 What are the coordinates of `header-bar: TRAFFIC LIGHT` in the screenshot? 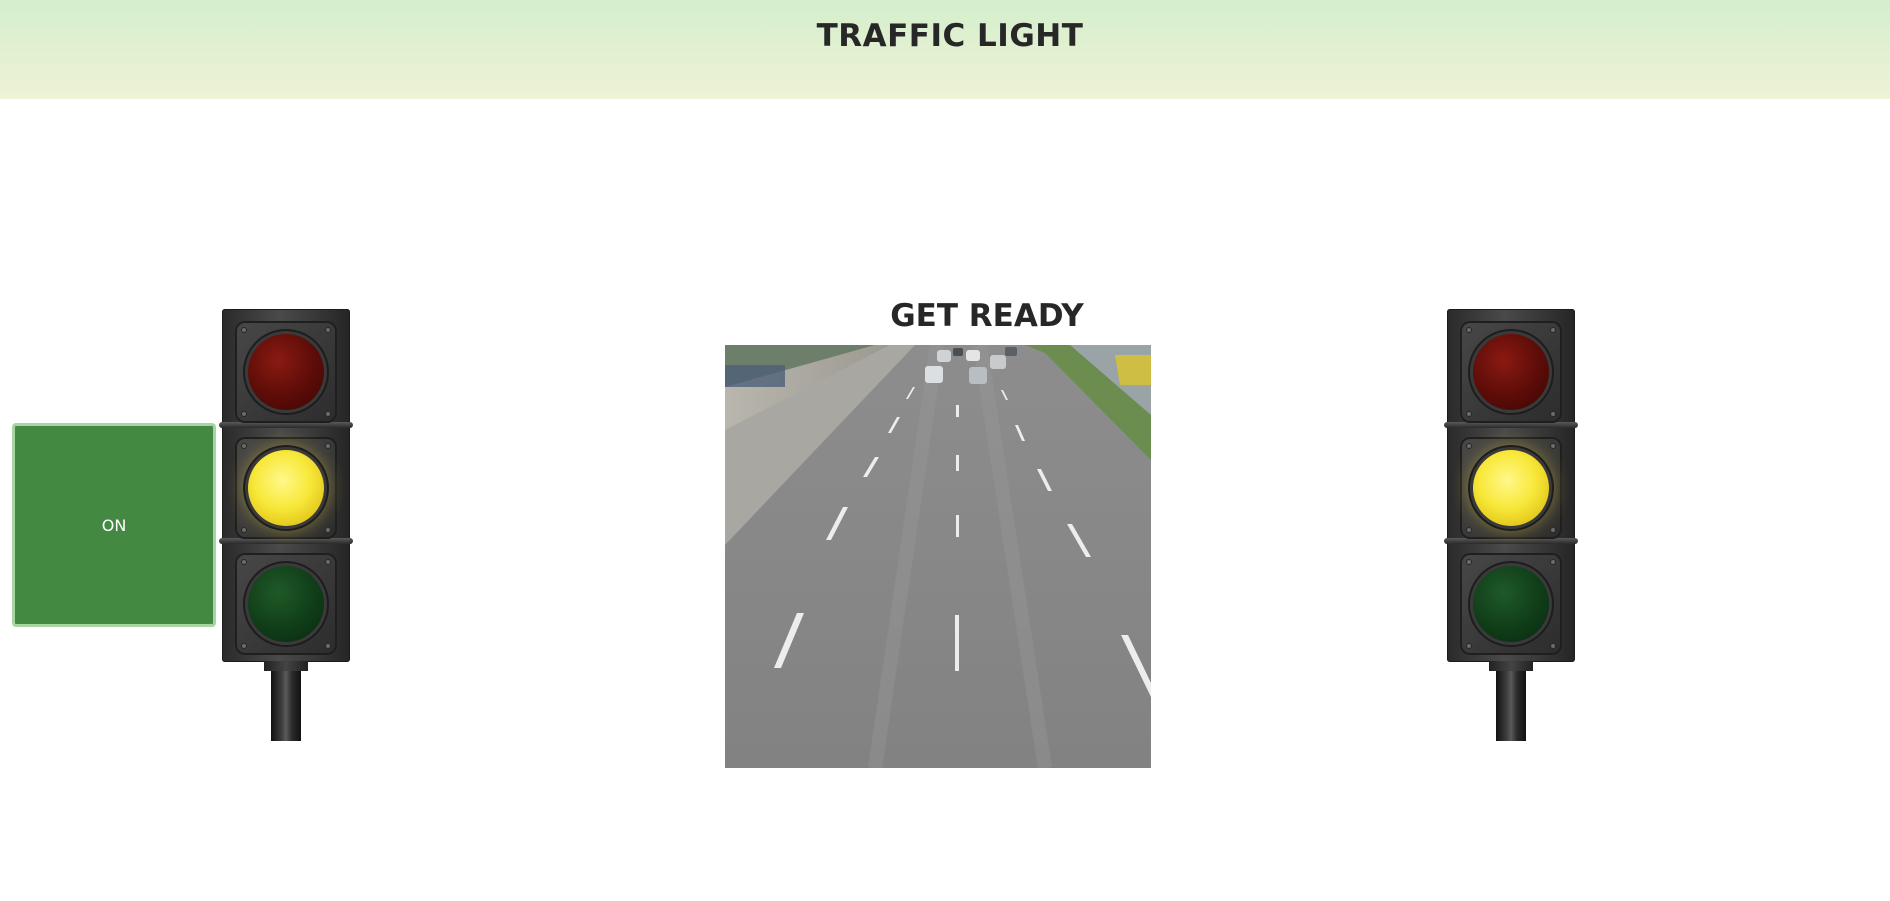 It's located at (945, 49).